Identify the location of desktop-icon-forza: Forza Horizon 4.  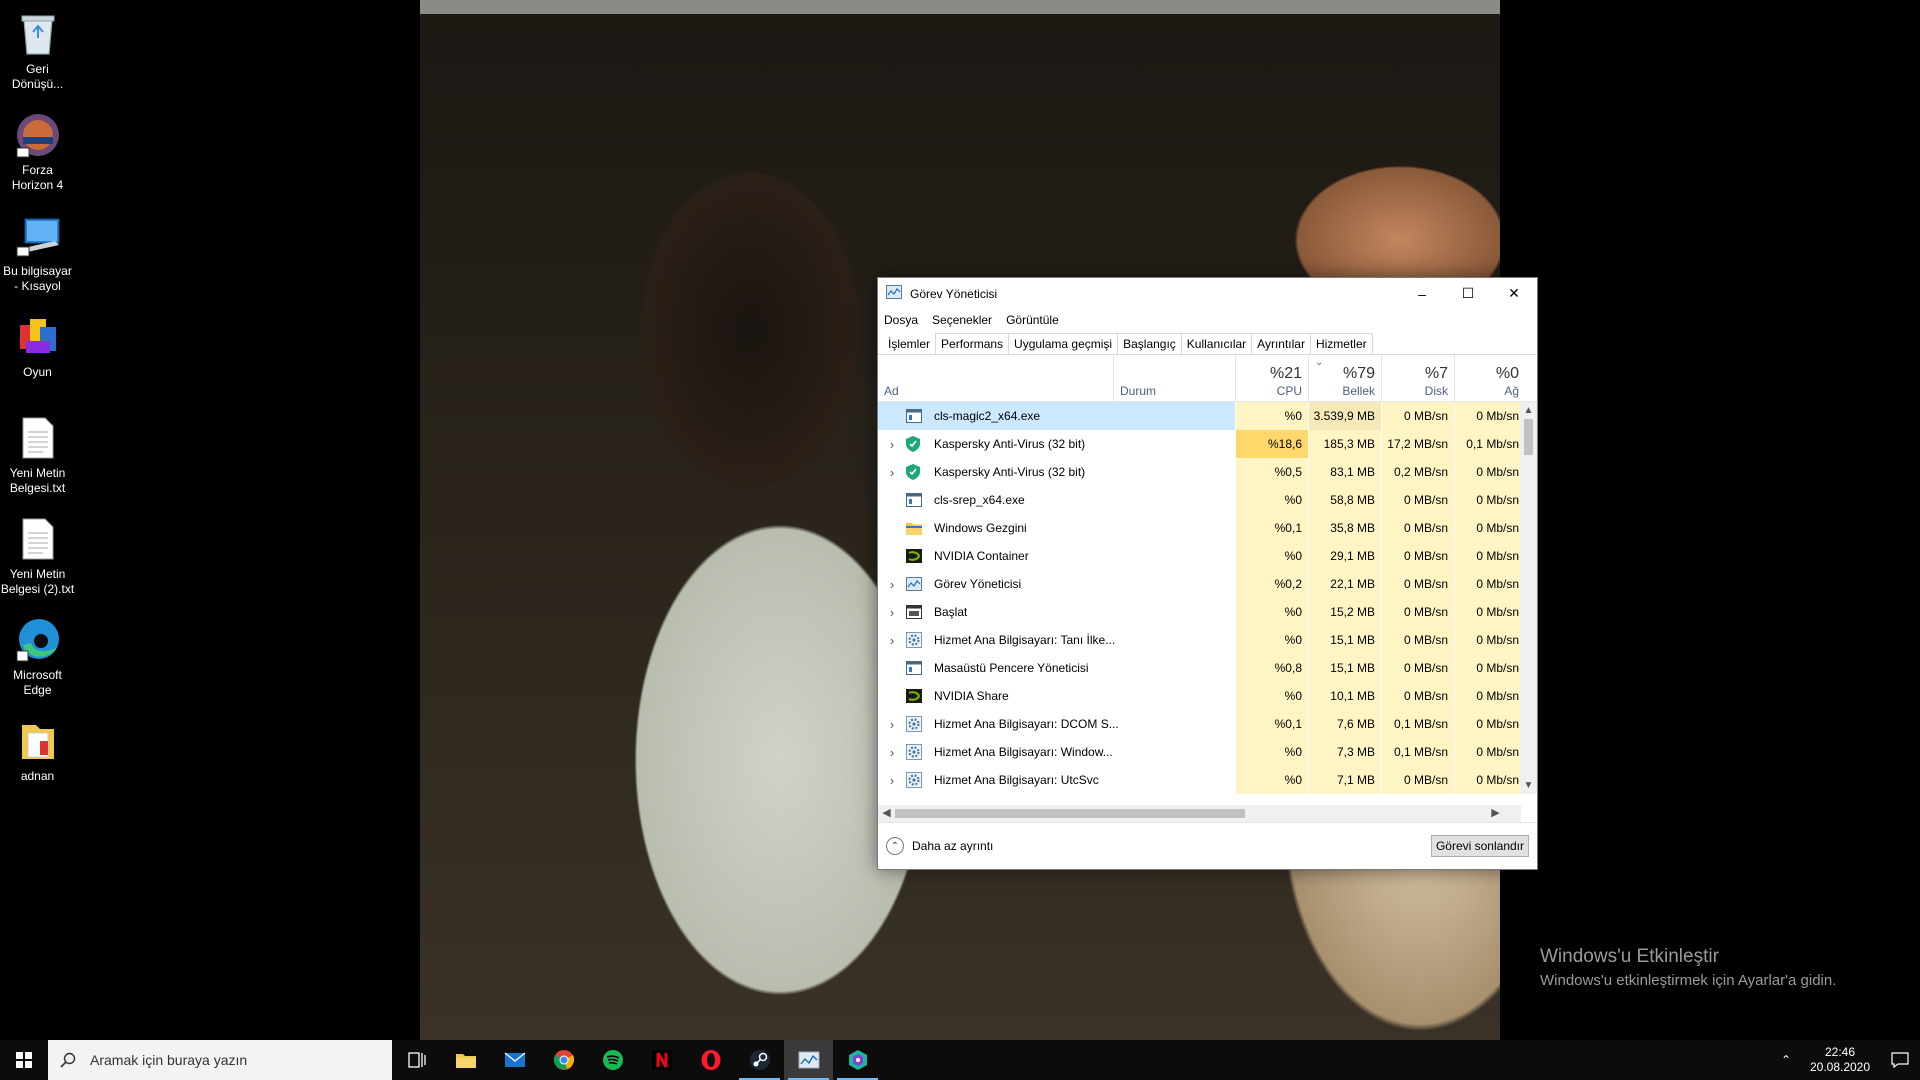
(37, 157).